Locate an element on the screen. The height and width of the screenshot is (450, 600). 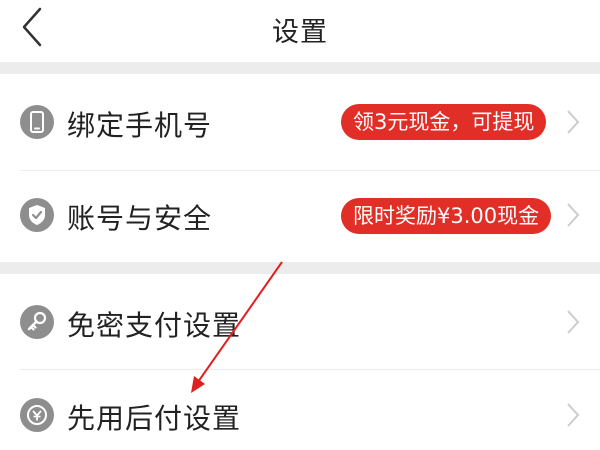
page-title: 设置 is located at coordinates (300, 32).